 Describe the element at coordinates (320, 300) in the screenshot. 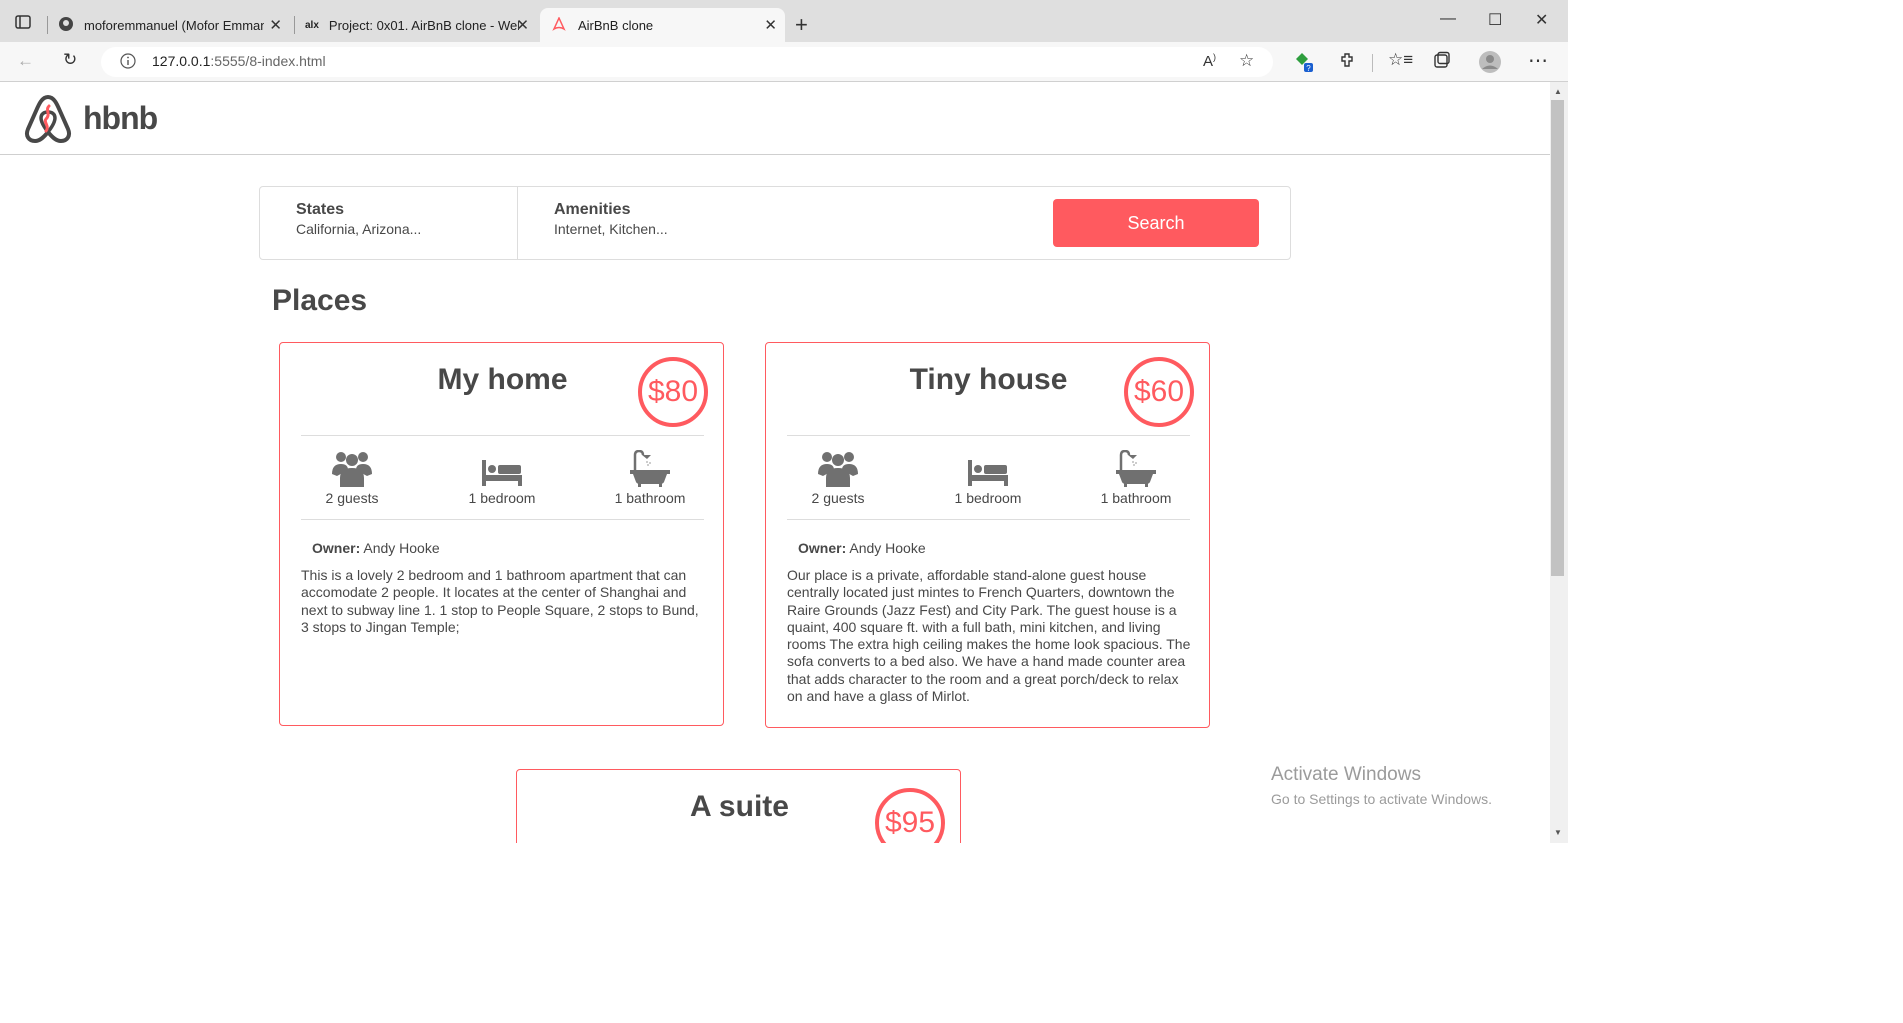

I see `places-heading: Places` at that location.